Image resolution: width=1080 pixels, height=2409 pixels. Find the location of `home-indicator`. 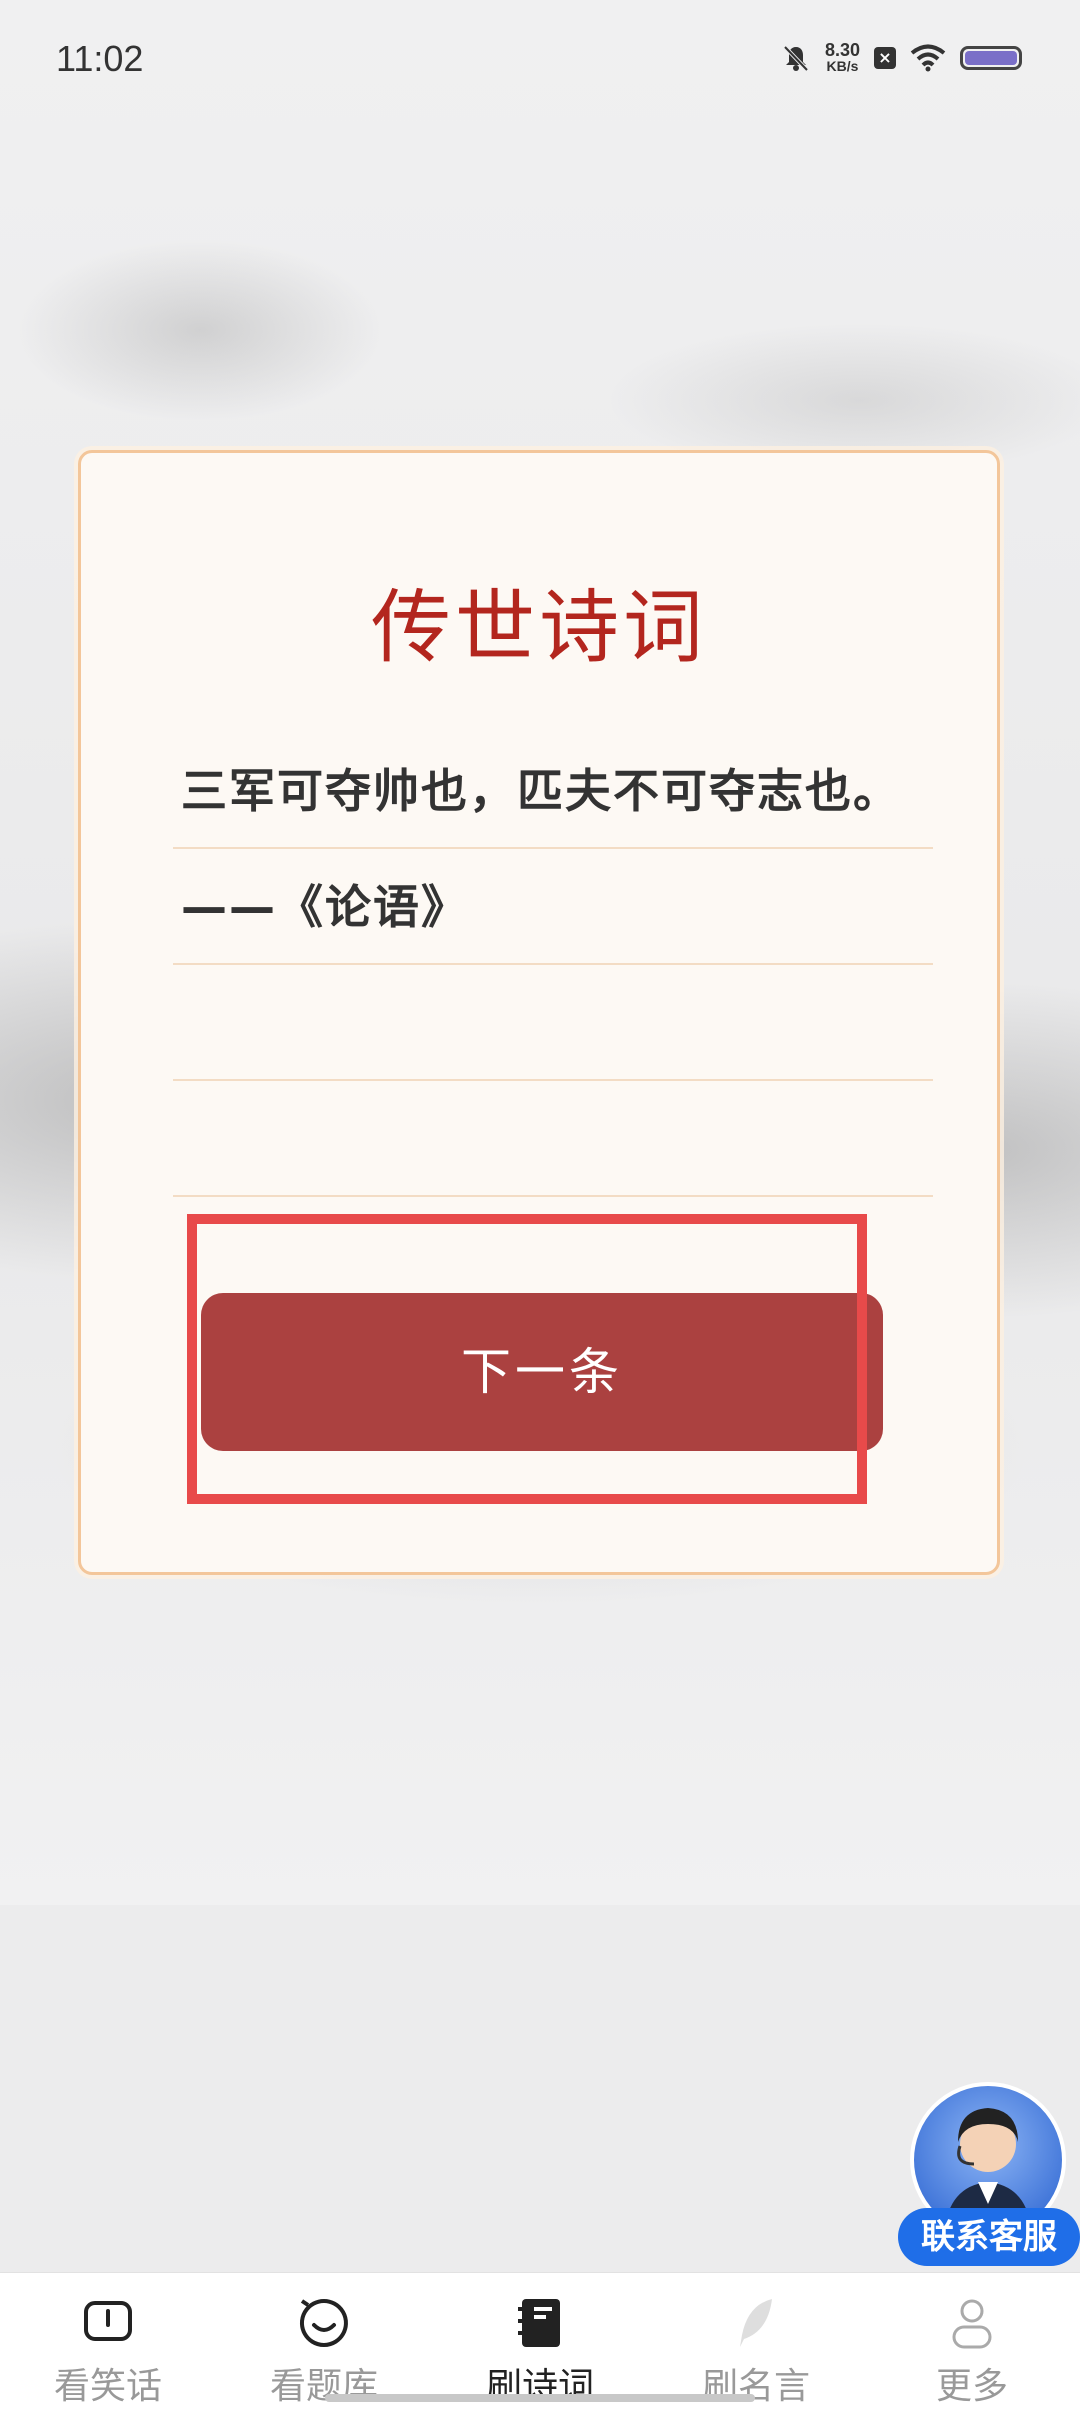

home-indicator is located at coordinates (540, 2398).